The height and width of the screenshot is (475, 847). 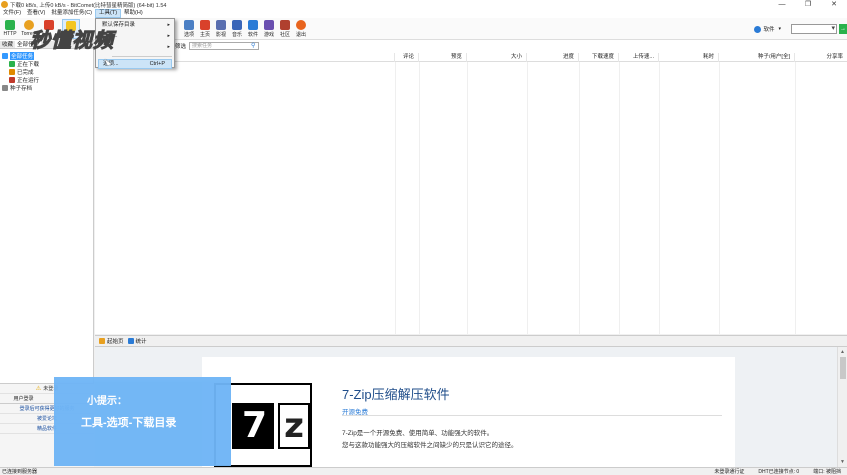 I want to click on options-icon, so click(x=189, y=25).